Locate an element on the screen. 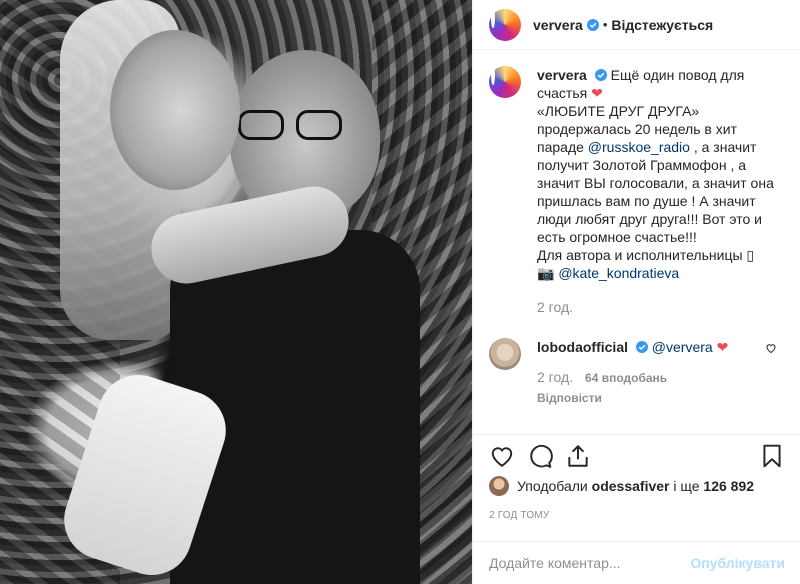 This screenshot has width=800, height=584. author-avatar is located at coordinates (505, 24).